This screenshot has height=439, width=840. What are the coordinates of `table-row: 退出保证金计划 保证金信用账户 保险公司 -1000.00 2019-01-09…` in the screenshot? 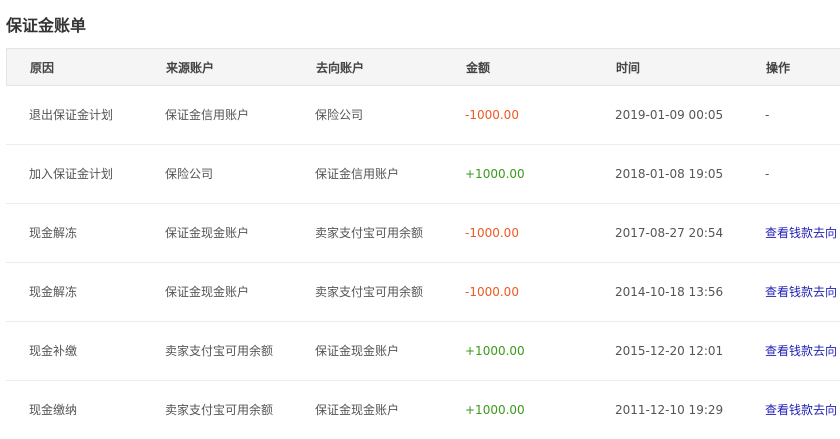 It's located at (423, 115).